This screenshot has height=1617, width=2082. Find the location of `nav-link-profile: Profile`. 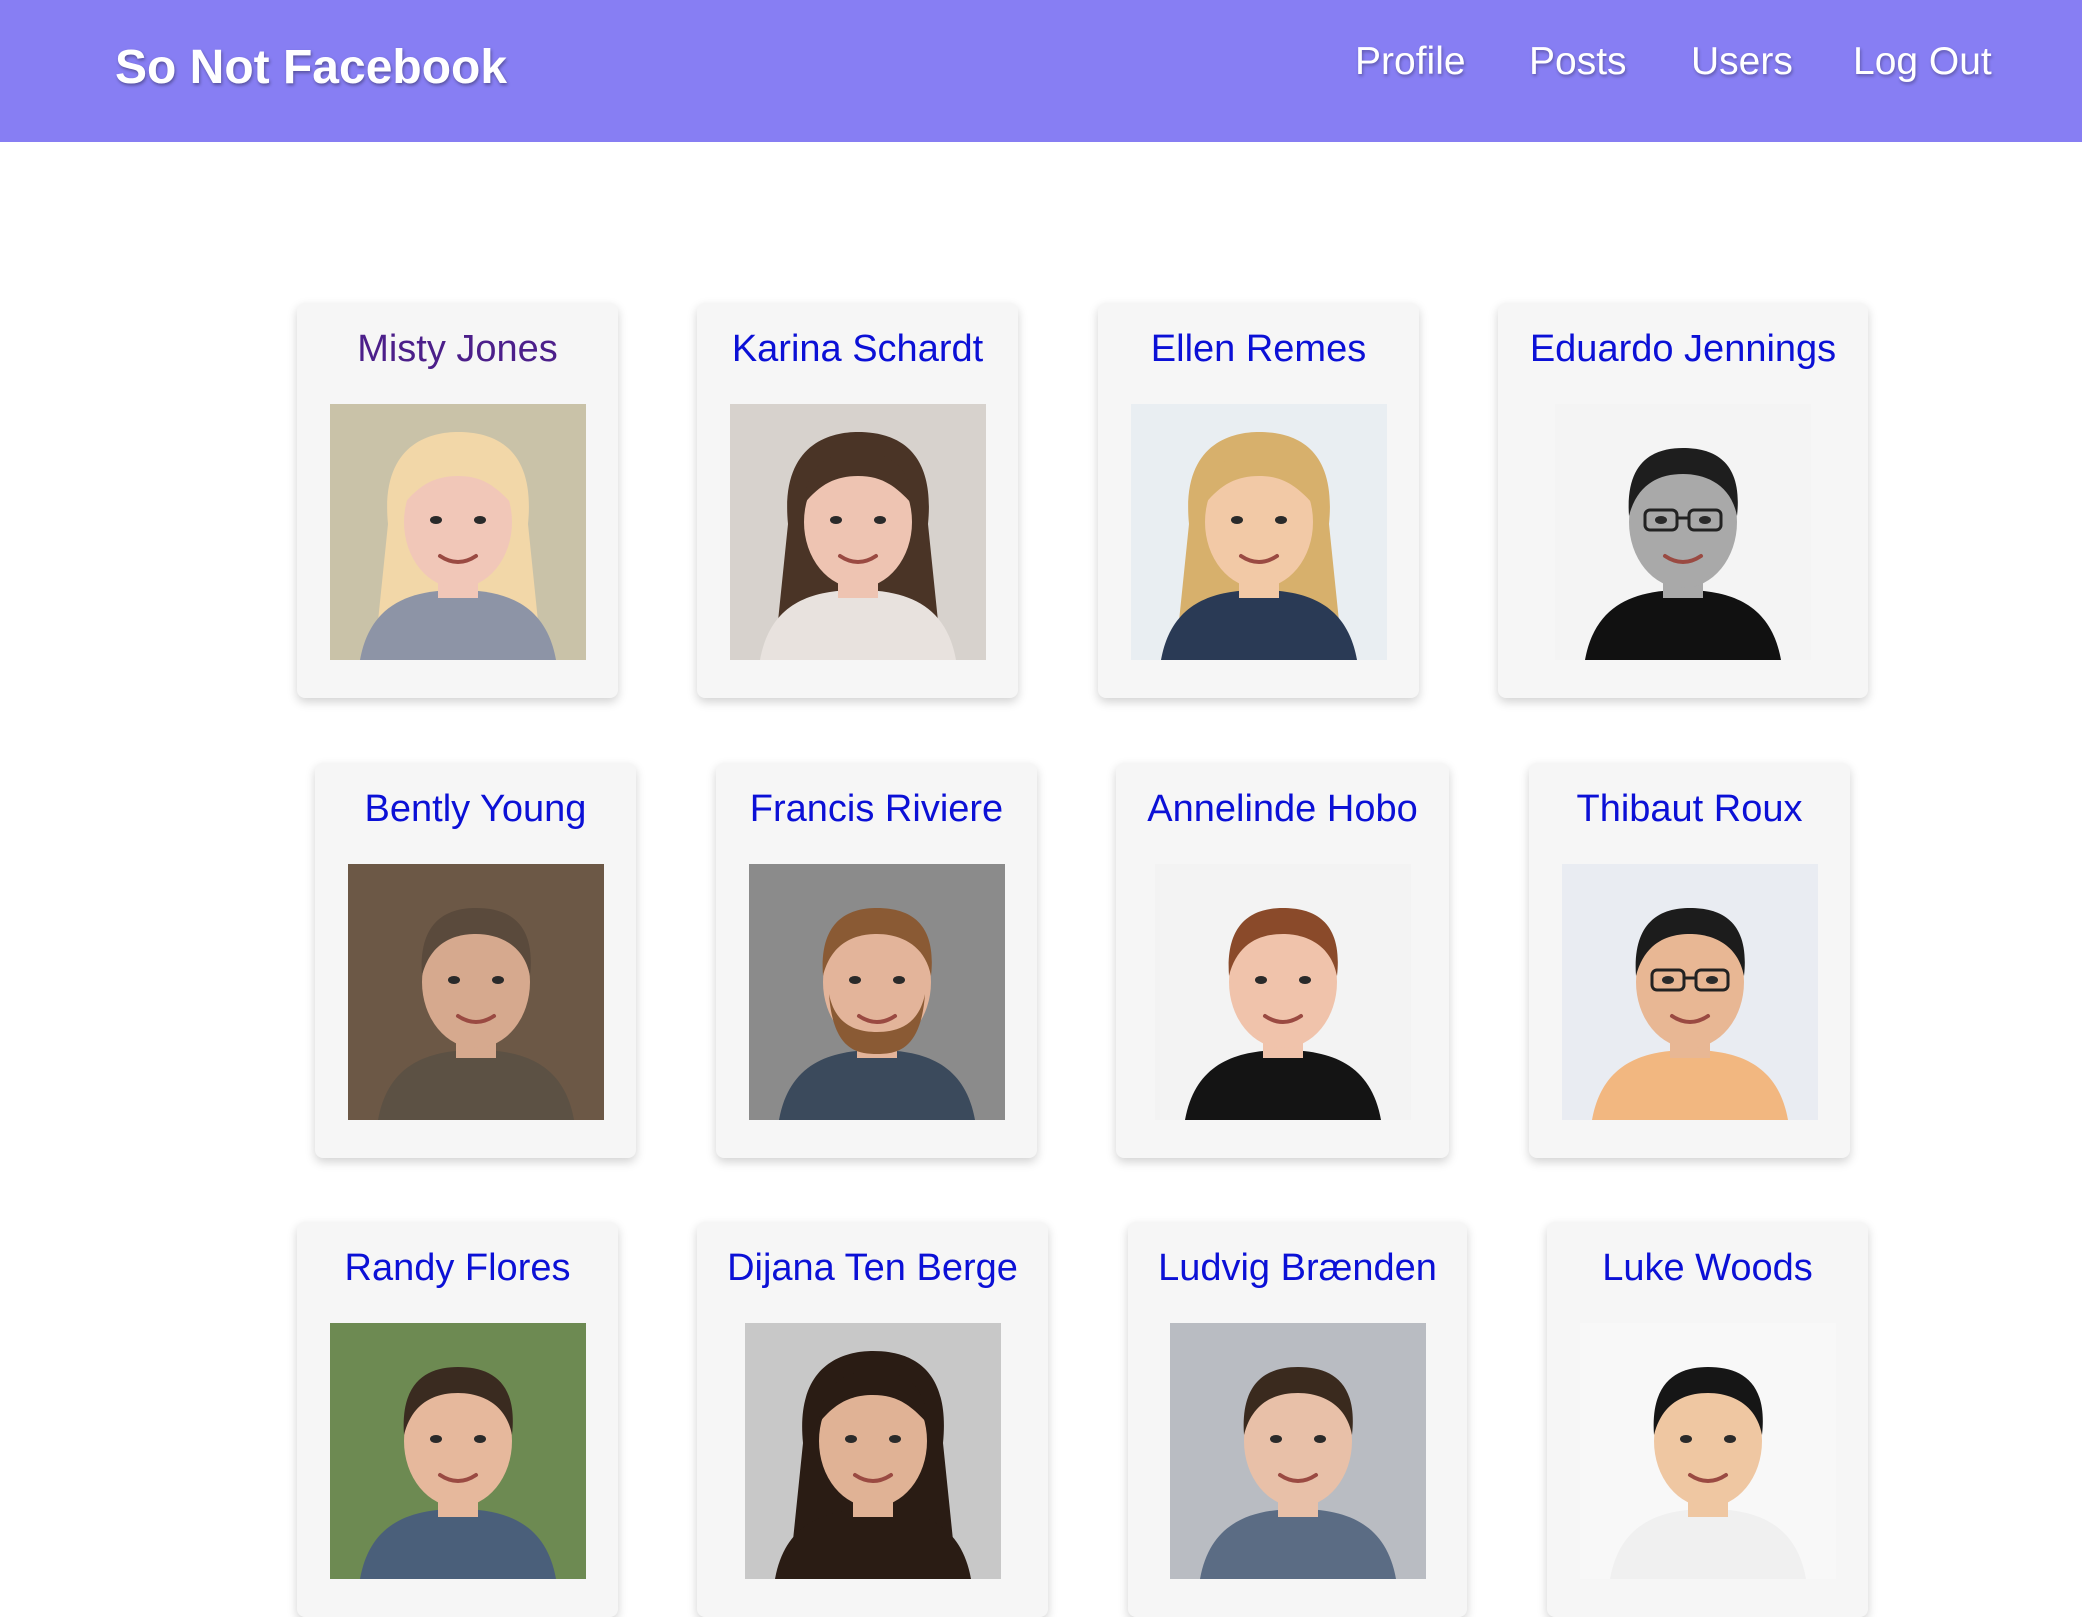

nav-link-profile: Profile is located at coordinates (1410, 62).